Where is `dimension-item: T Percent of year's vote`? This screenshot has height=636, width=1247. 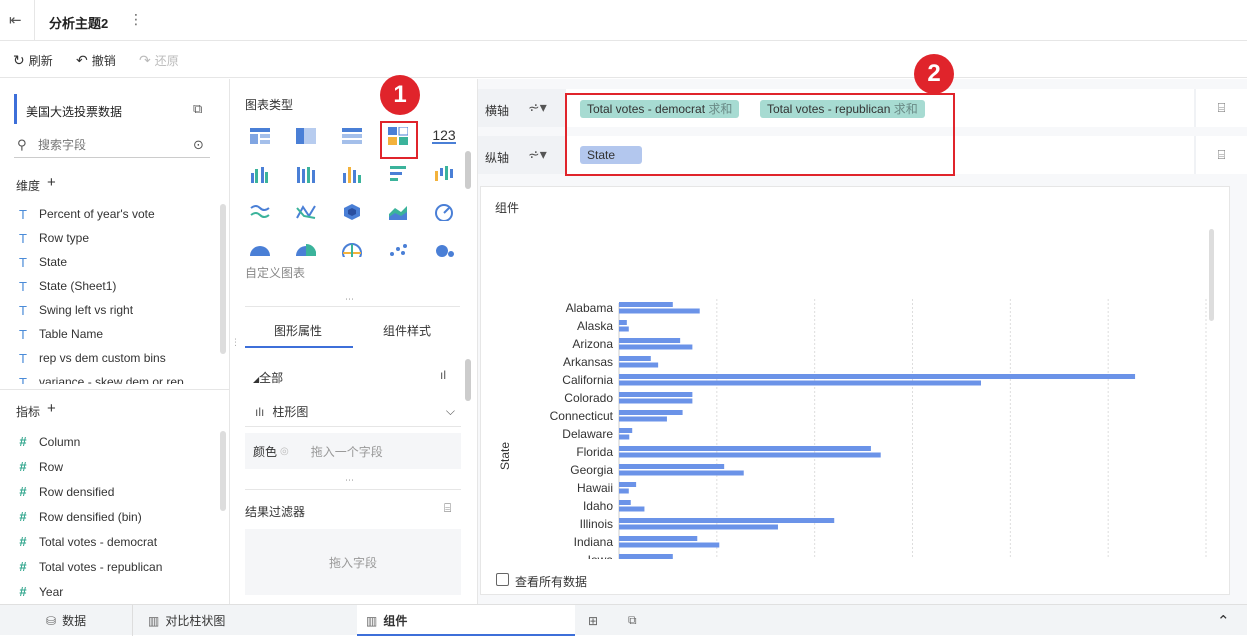
dimension-item: T Percent of year's vote is located at coordinates (107, 214).